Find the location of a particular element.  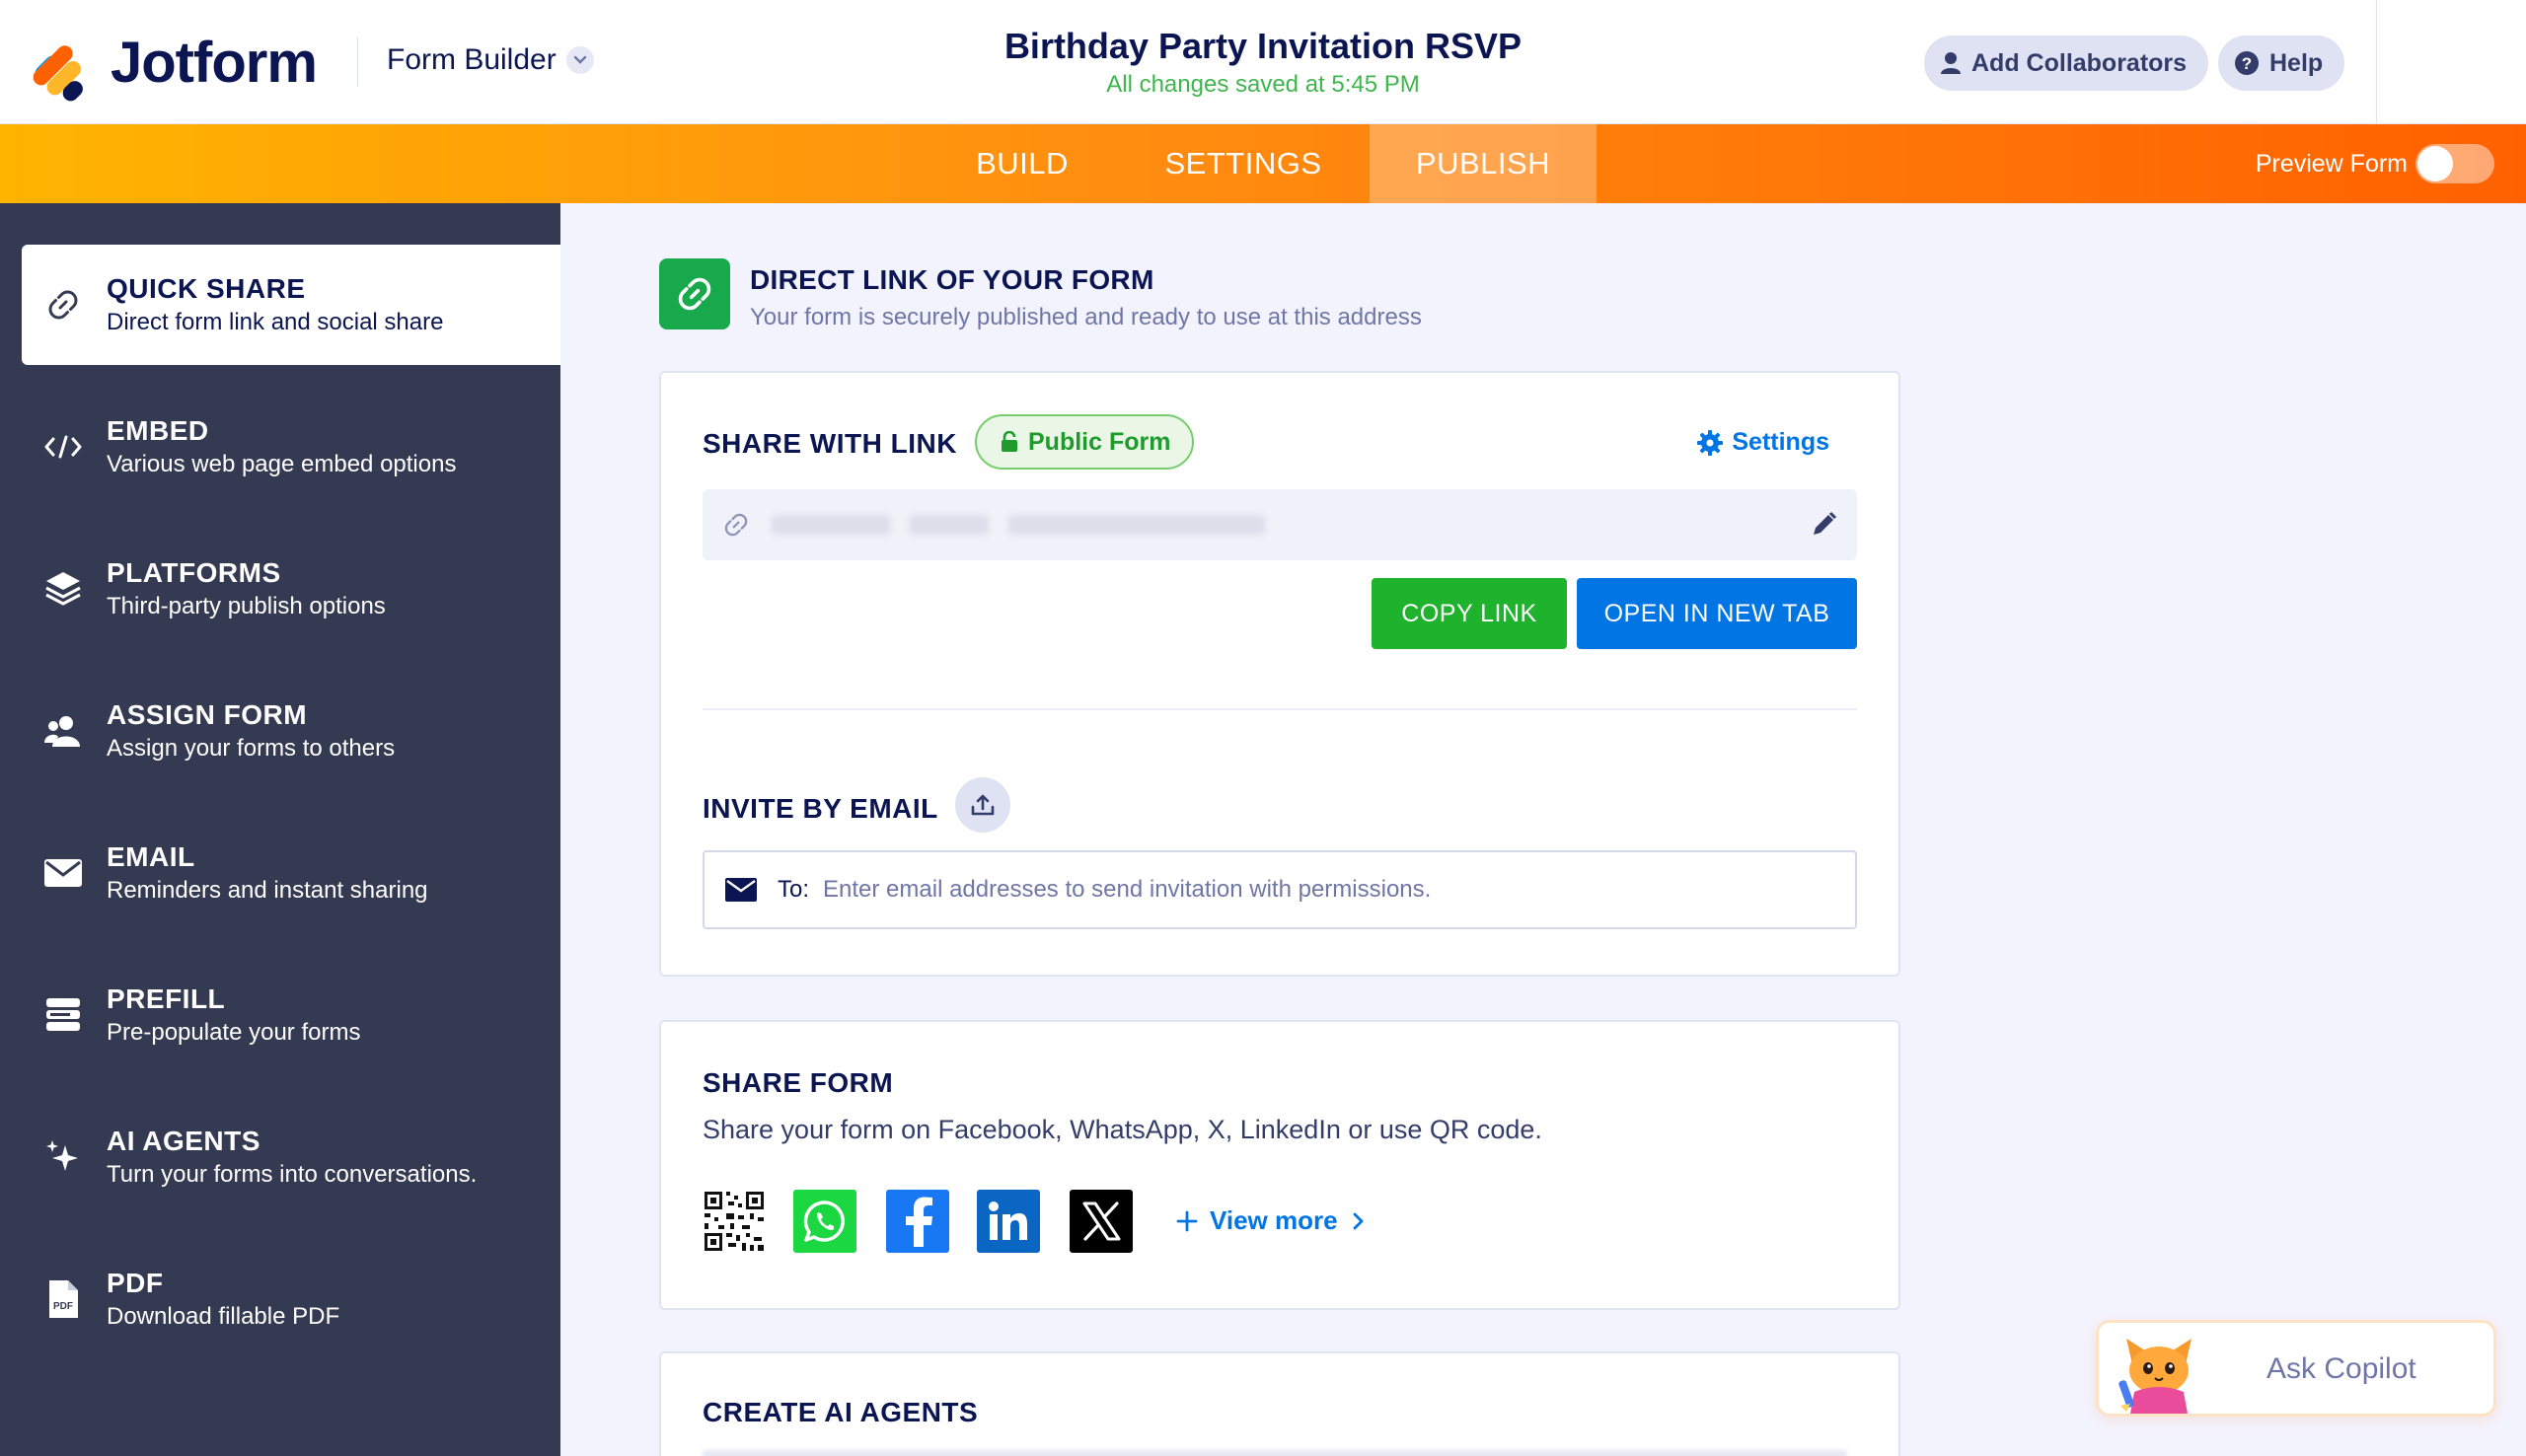

pdf-icon: PDF is located at coordinates (63, 1299).